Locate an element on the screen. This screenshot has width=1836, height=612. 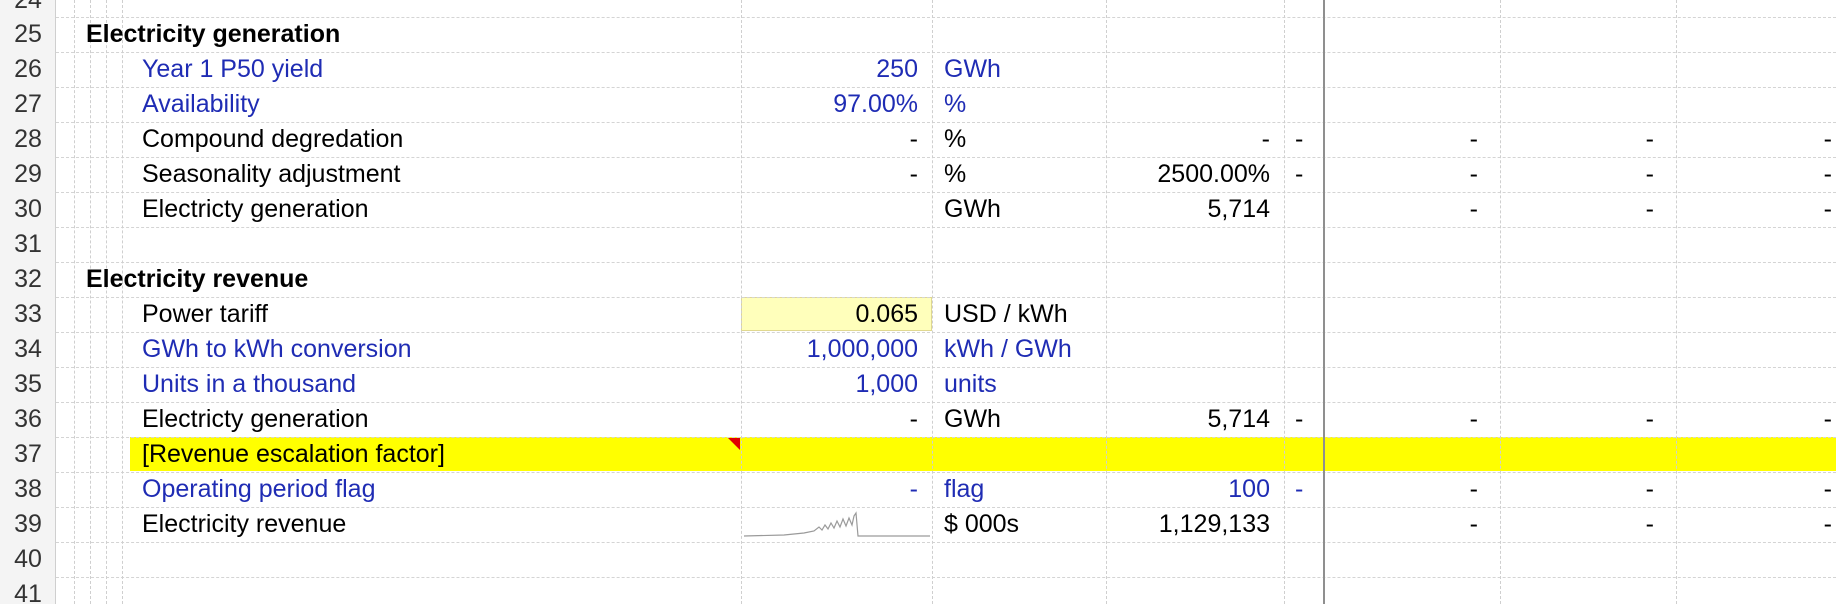
row-label: Units in a thousand is located at coordinates (249, 384).